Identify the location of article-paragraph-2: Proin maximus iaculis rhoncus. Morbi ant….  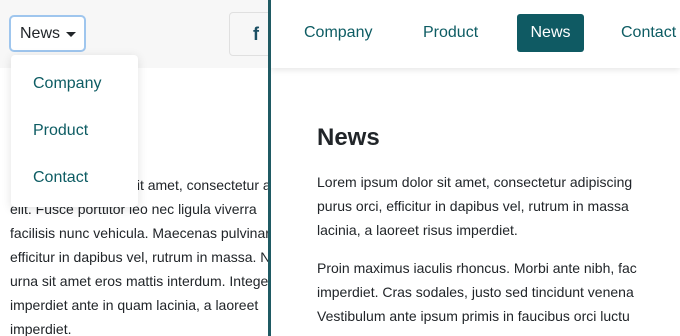
(498, 292).